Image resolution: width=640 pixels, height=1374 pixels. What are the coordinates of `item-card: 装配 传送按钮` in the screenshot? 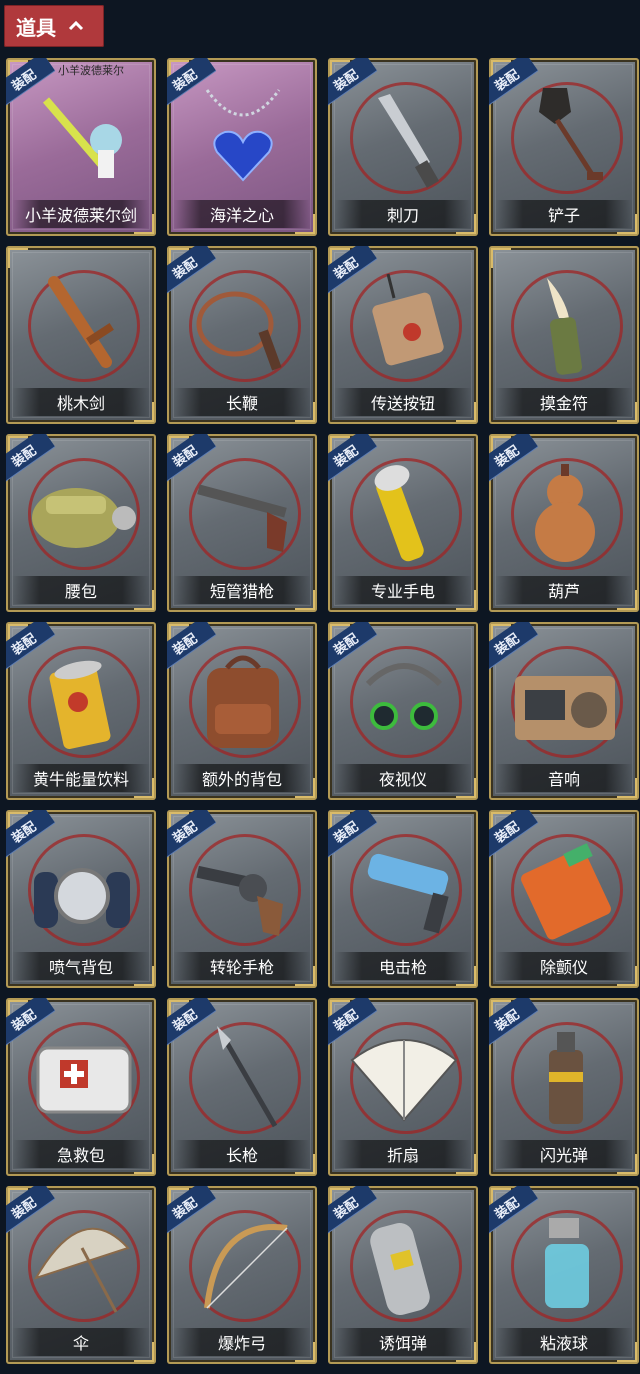 It's located at (403, 335).